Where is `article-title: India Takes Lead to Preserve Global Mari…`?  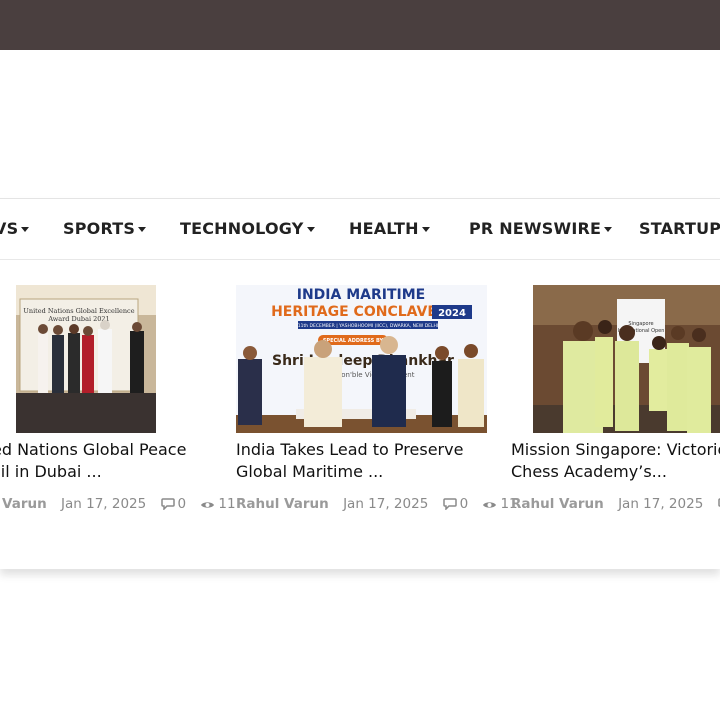
article-title: India Takes Lead to Preserve Global Mari… is located at coordinates (349, 461).